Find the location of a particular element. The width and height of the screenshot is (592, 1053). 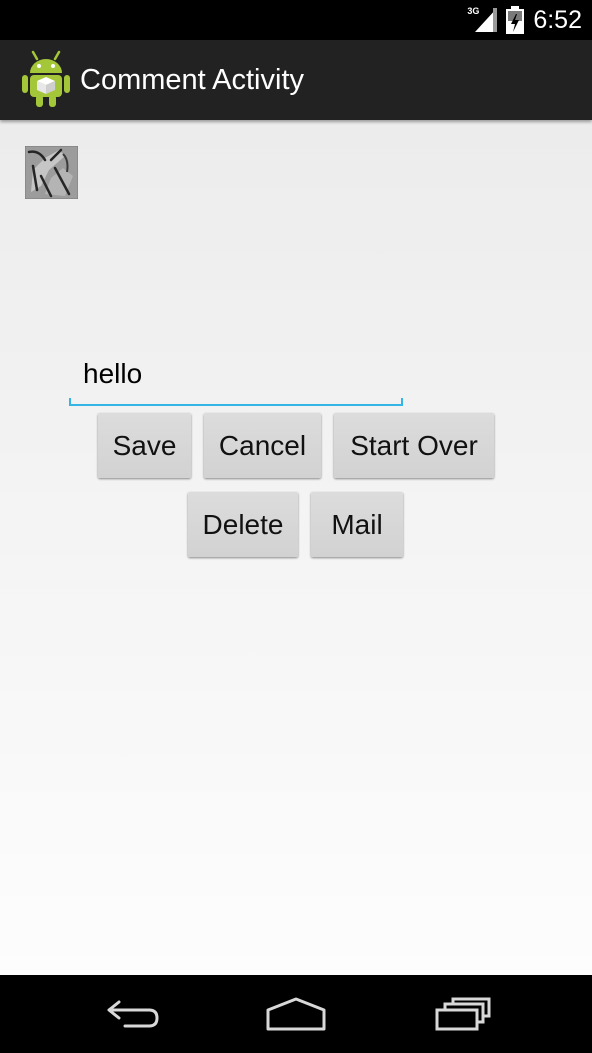

clock: 6:52 is located at coordinates (557, 19).